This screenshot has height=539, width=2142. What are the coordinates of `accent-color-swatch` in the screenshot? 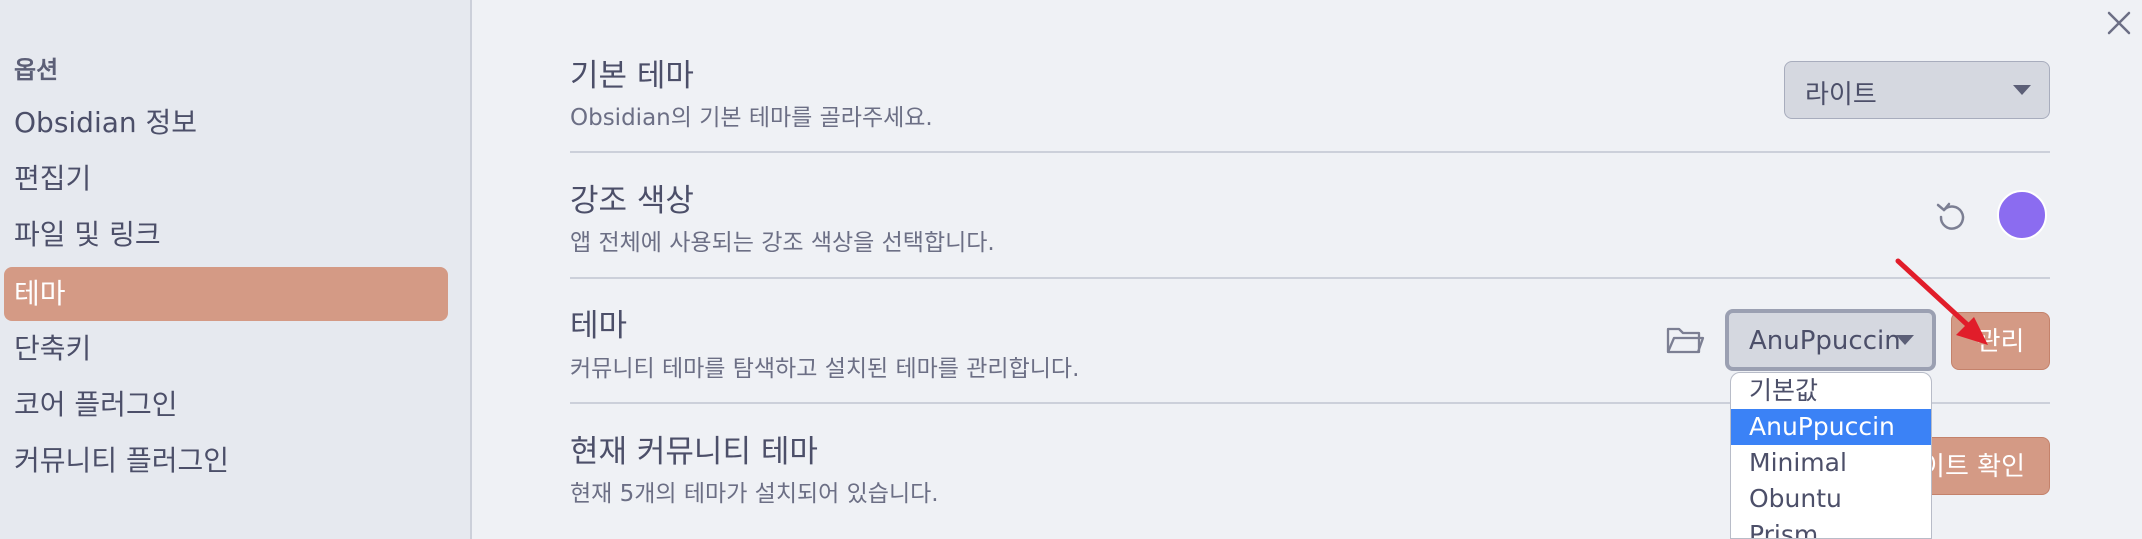 It's located at (2022, 215).